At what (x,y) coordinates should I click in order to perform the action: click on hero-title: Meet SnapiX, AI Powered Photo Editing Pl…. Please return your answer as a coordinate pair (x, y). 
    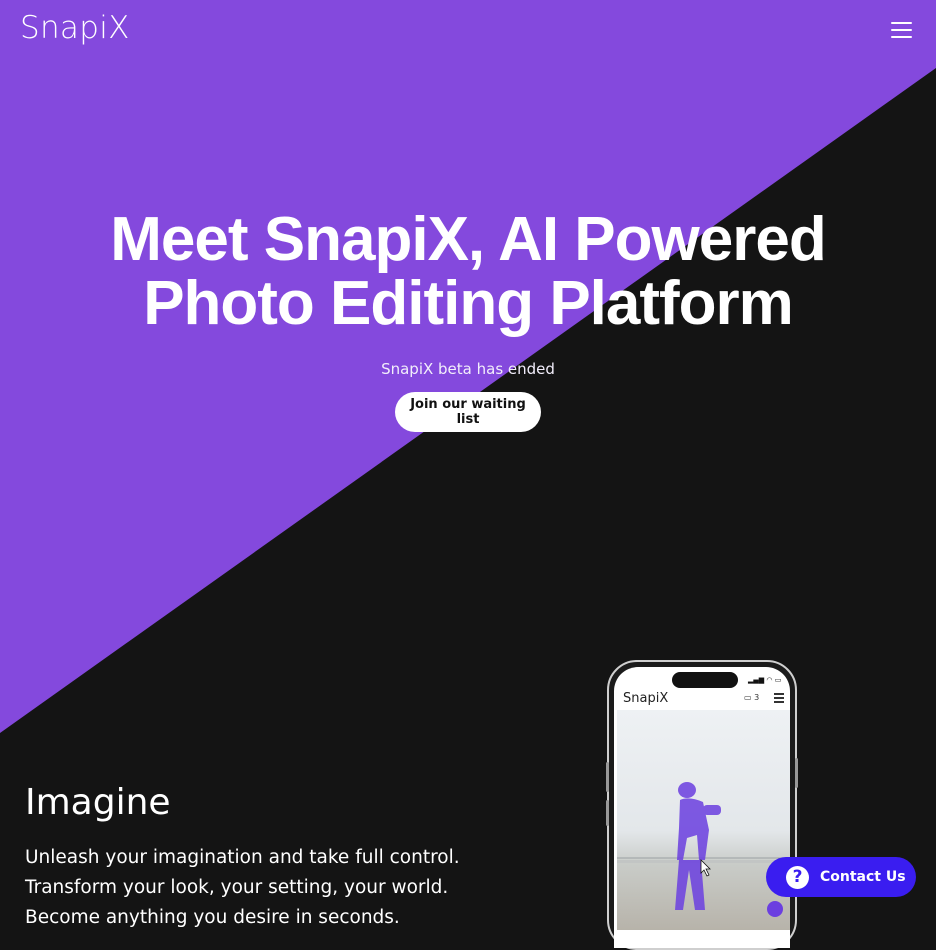
    Looking at the image, I should click on (468, 272).